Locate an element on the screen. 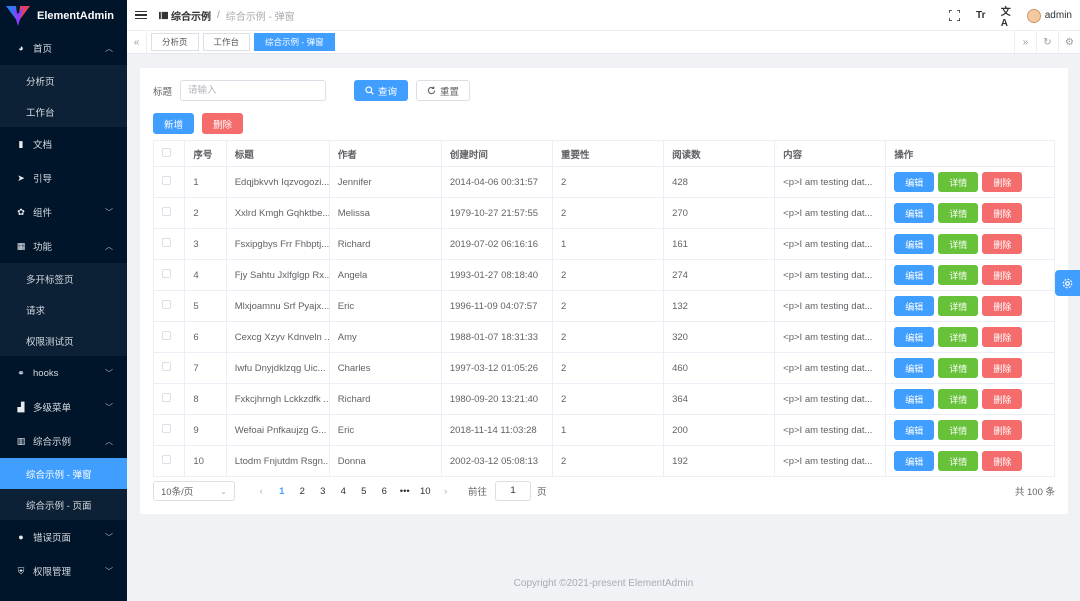 This screenshot has height=601, width=1080. page-number: 6 is located at coordinates (384, 491).